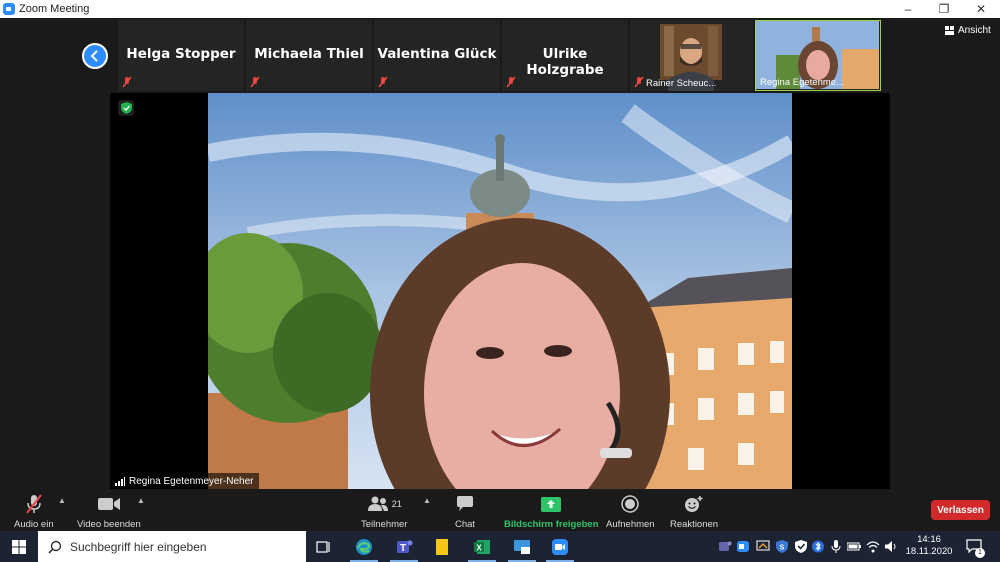 The width and height of the screenshot is (1000, 562). I want to click on participant-name: Ulrike Holzgrabe, so click(565, 62).